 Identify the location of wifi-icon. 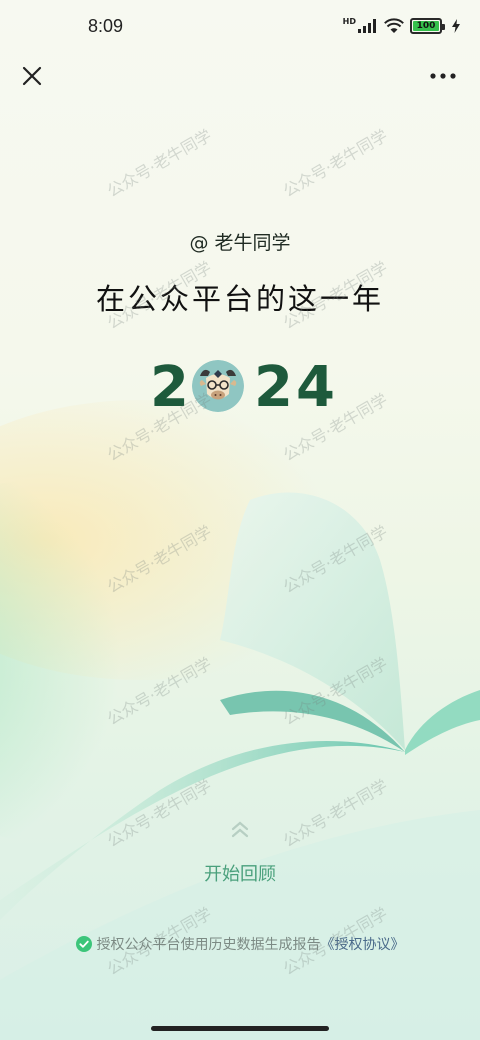
(394, 25).